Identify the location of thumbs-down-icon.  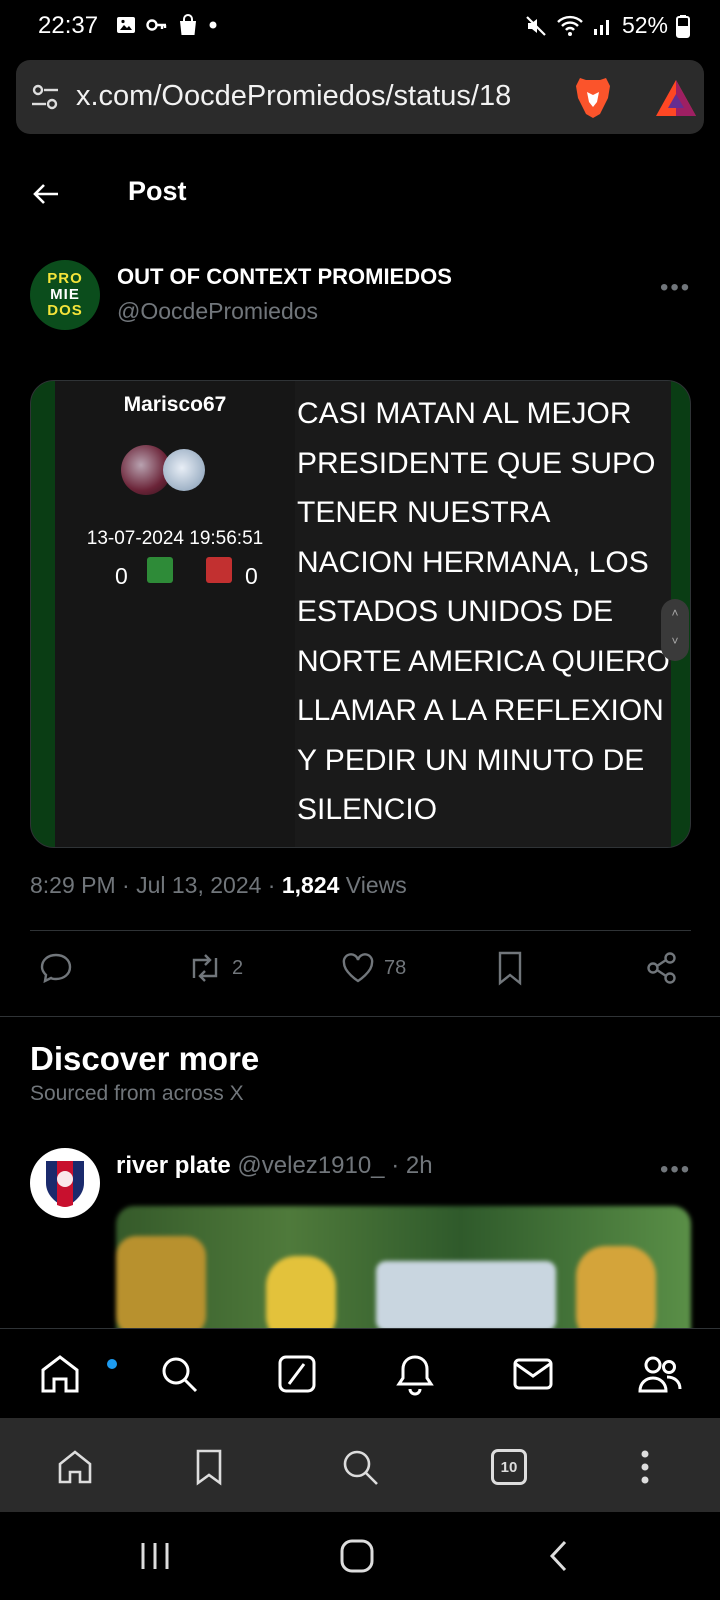
(219, 570).